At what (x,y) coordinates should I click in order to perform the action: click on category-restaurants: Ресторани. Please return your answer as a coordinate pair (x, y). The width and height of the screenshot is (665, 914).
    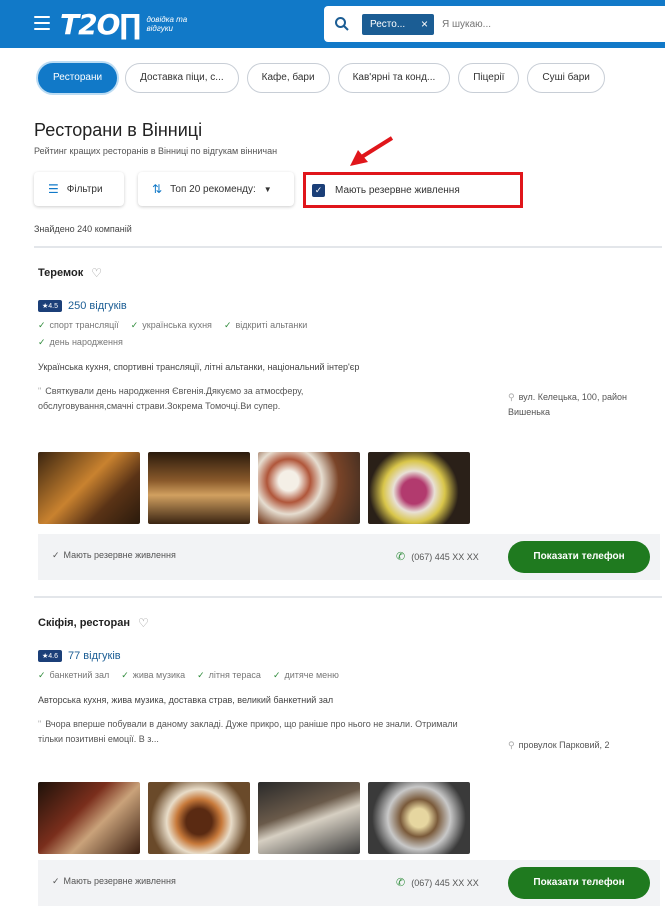
    Looking at the image, I should click on (78, 78).